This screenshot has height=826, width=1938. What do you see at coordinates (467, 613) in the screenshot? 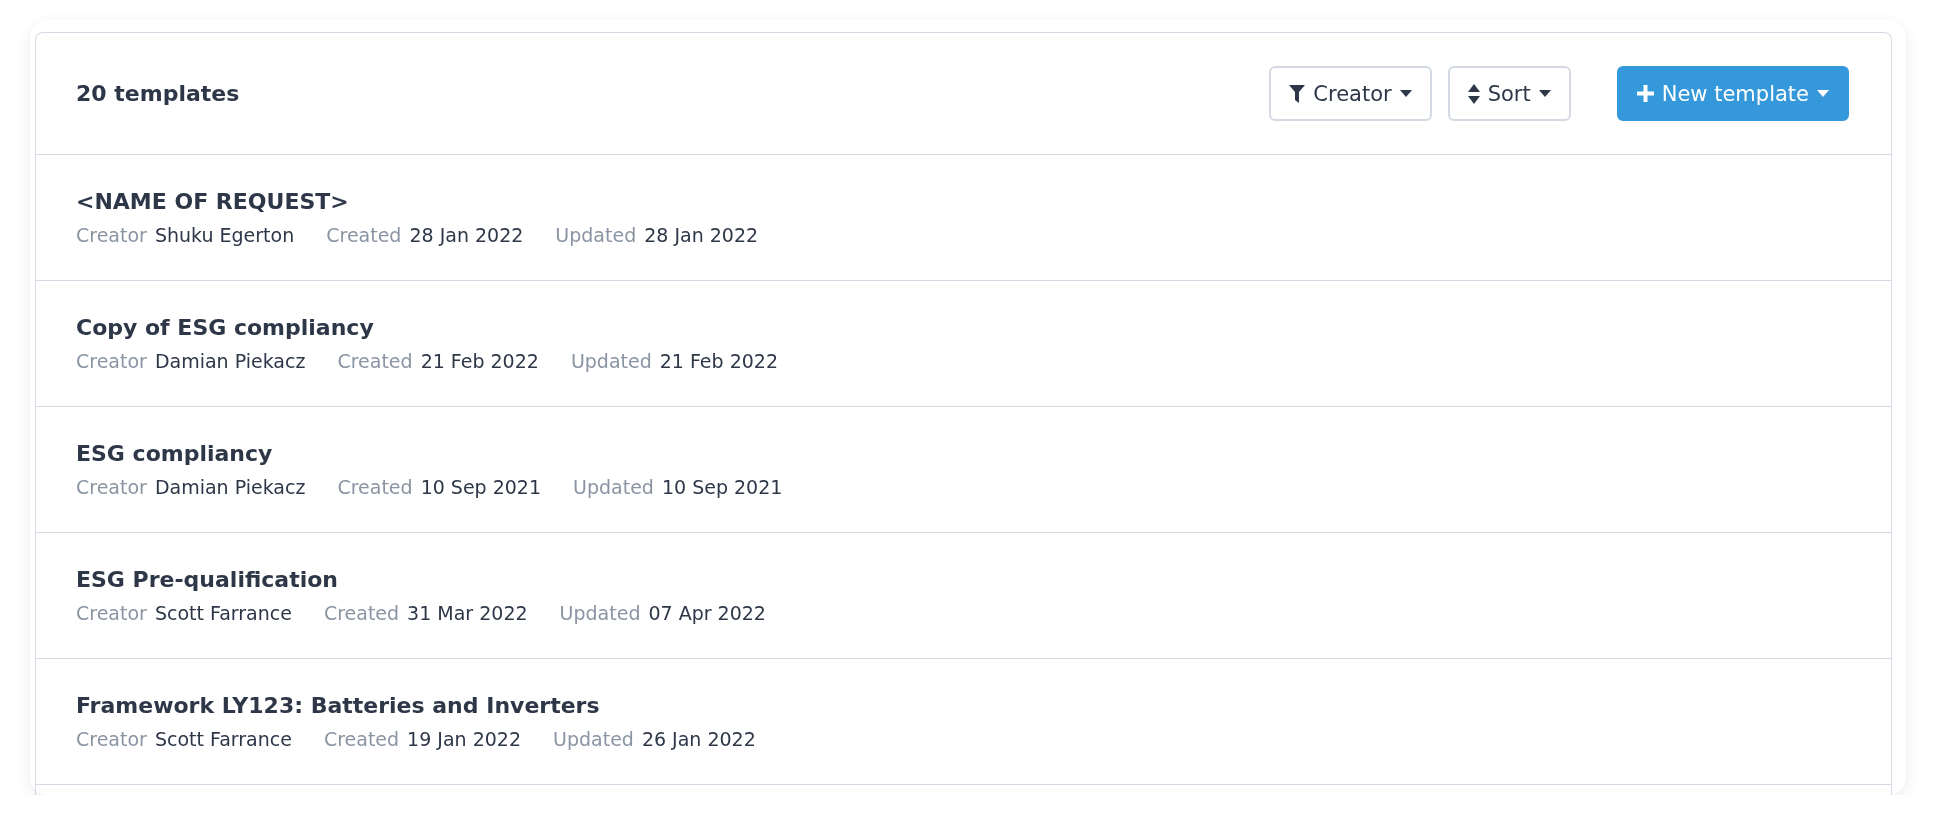
I see `created-date: 31 Mar 2022` at bounding box center [467, 613].